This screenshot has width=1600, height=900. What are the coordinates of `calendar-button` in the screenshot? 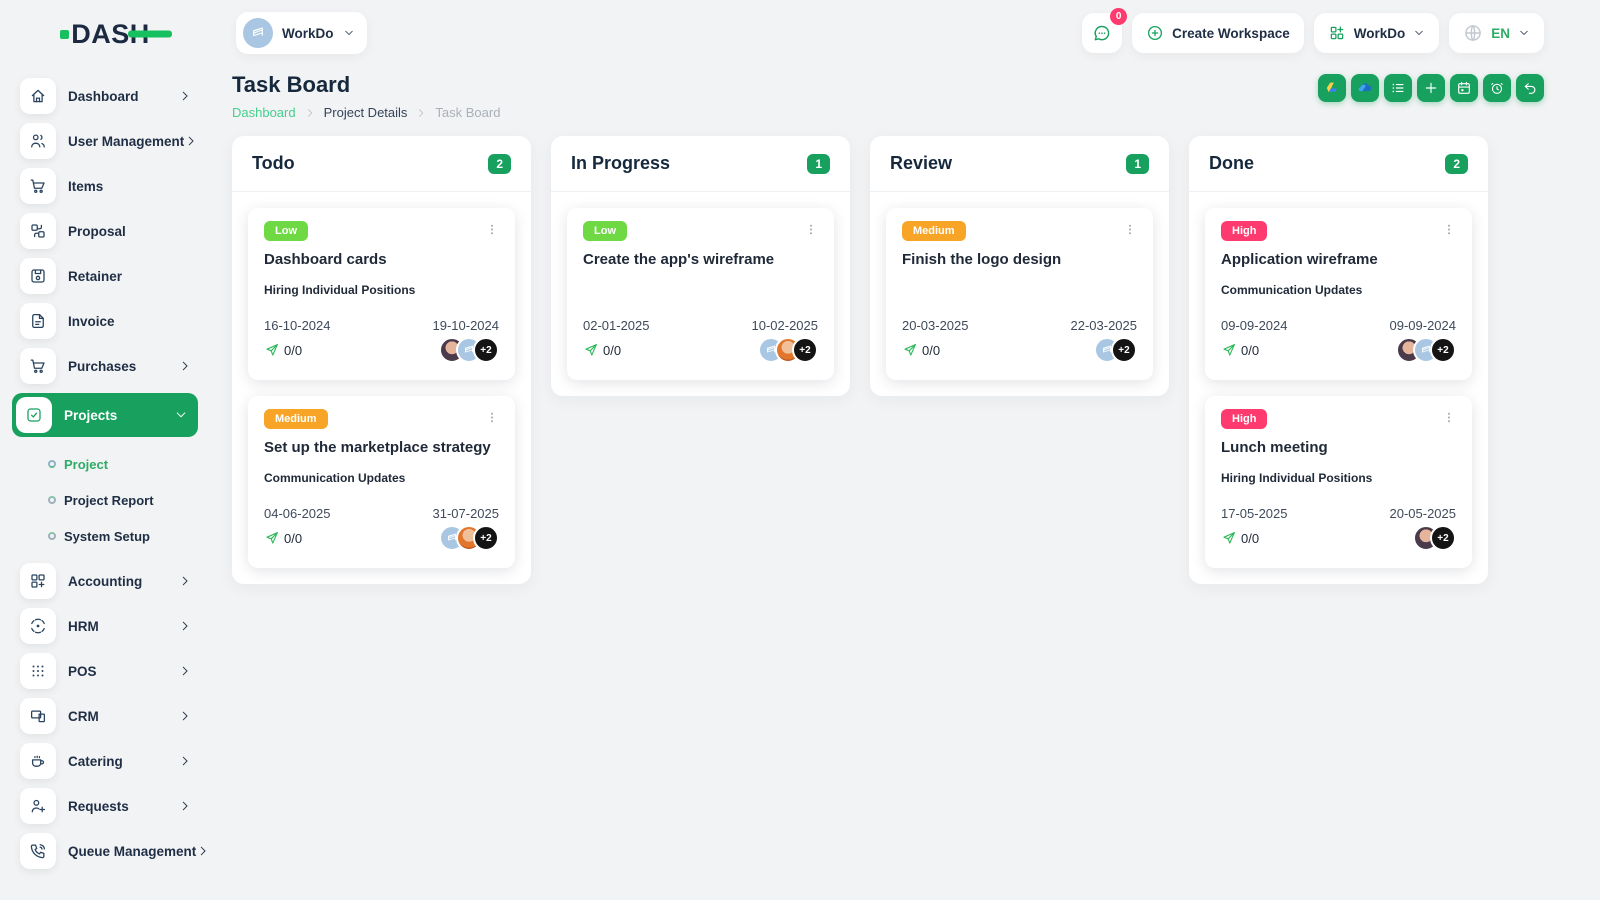 It's located at (1464, 88).